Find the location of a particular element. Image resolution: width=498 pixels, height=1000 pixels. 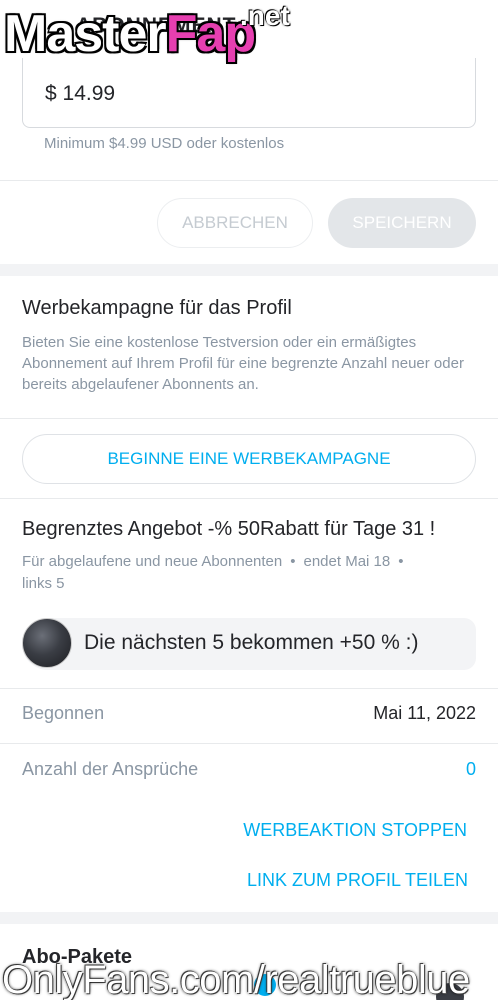

footer-watermark: OnlyFans.com/realtrueblue is located at coordinates (236, 979).